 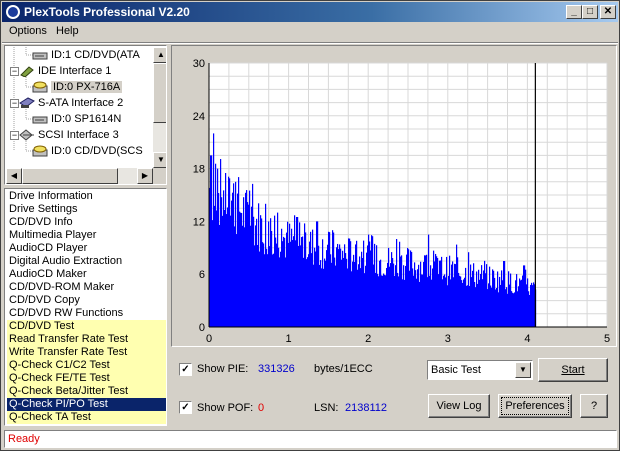 I want to click on help-button-label: ?, so click(x=594, y=406).